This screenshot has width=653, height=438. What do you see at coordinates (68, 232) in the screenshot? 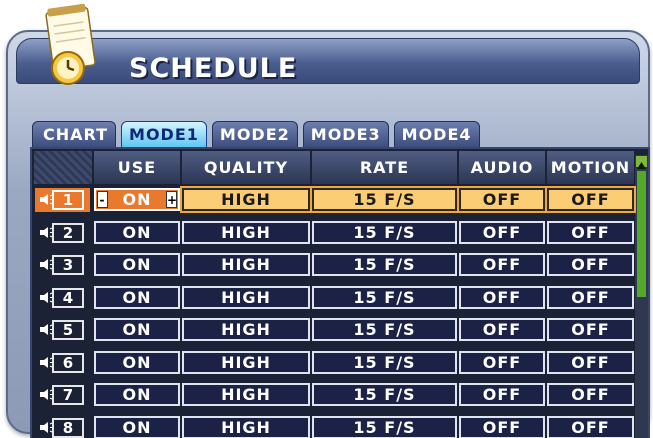
I see `channel-number: 2` at bounding box center [68, 232].